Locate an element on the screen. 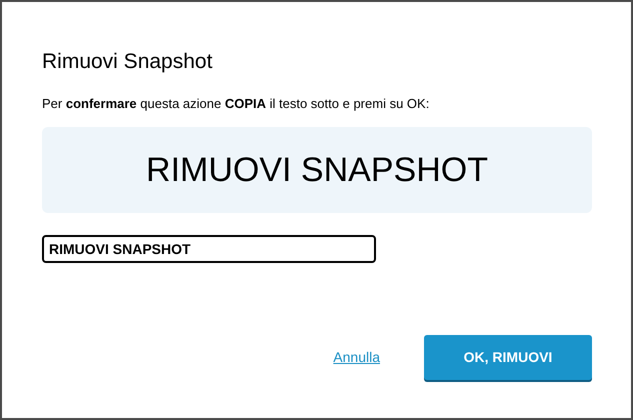  confirm-button: OK, RIMUOVI is located at coordinates (508, 357).